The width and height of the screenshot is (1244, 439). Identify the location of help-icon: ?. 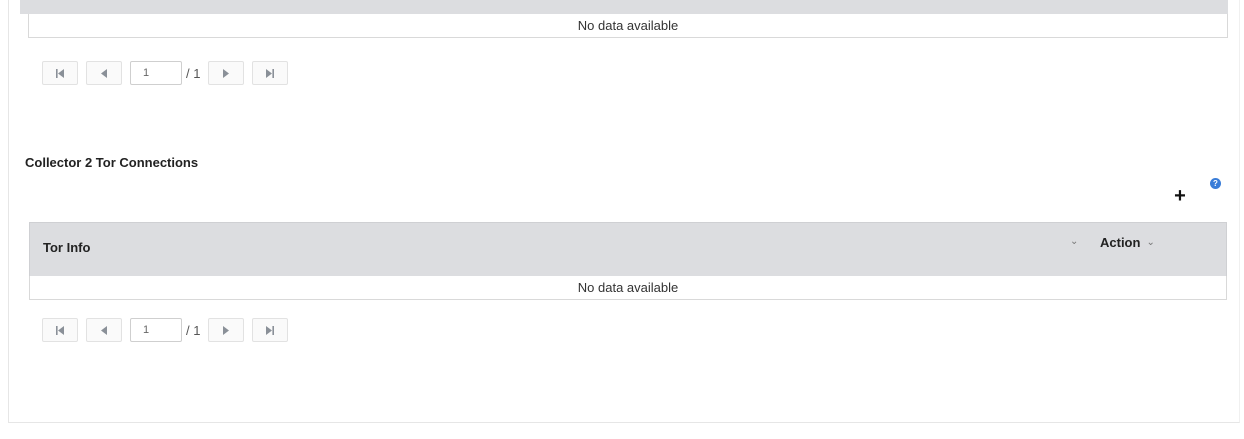
(1215, 183).